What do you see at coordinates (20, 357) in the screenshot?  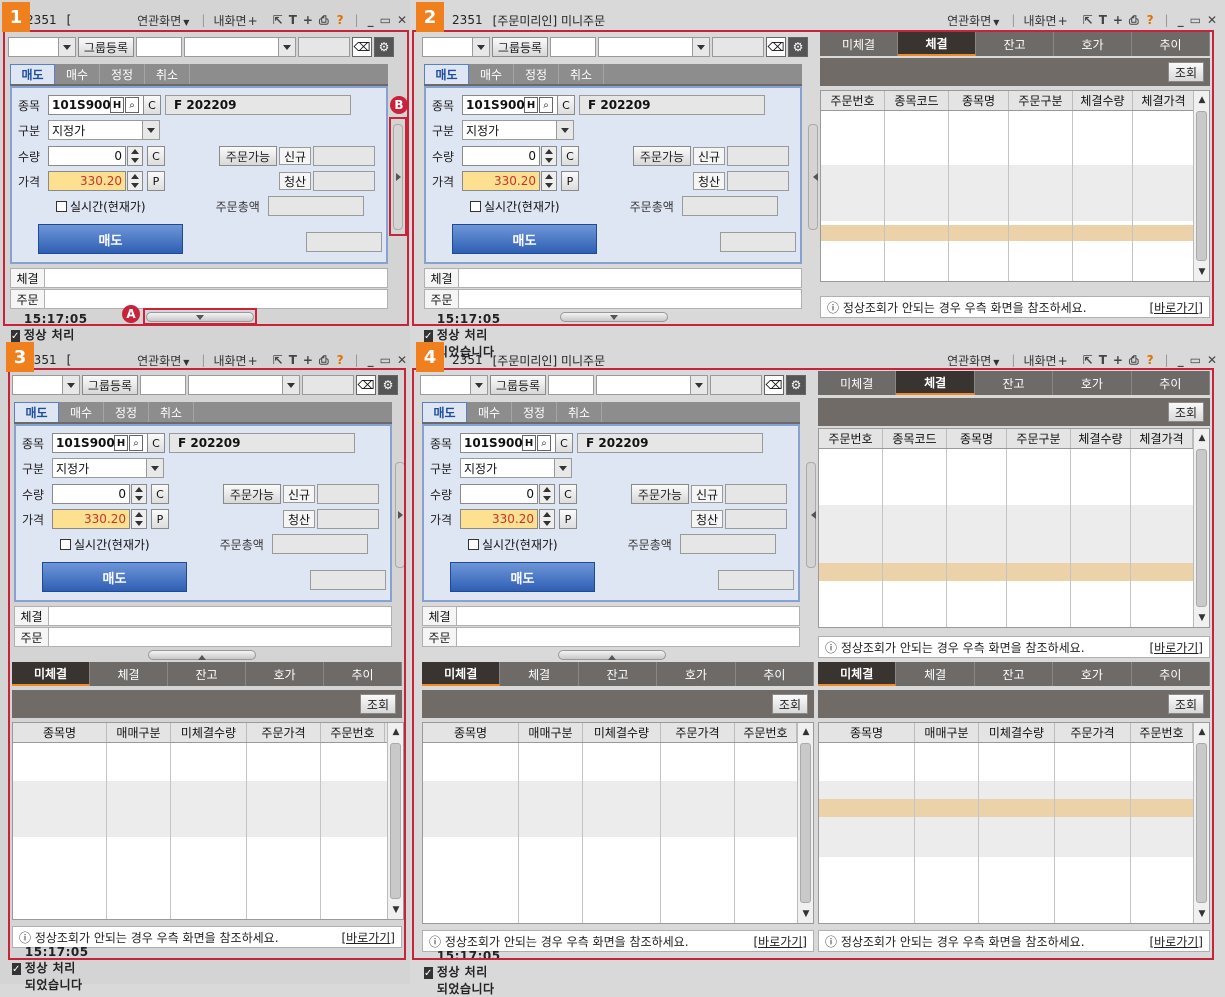 I see `panel-number-badge: 3` at bounding box center [20, 357].